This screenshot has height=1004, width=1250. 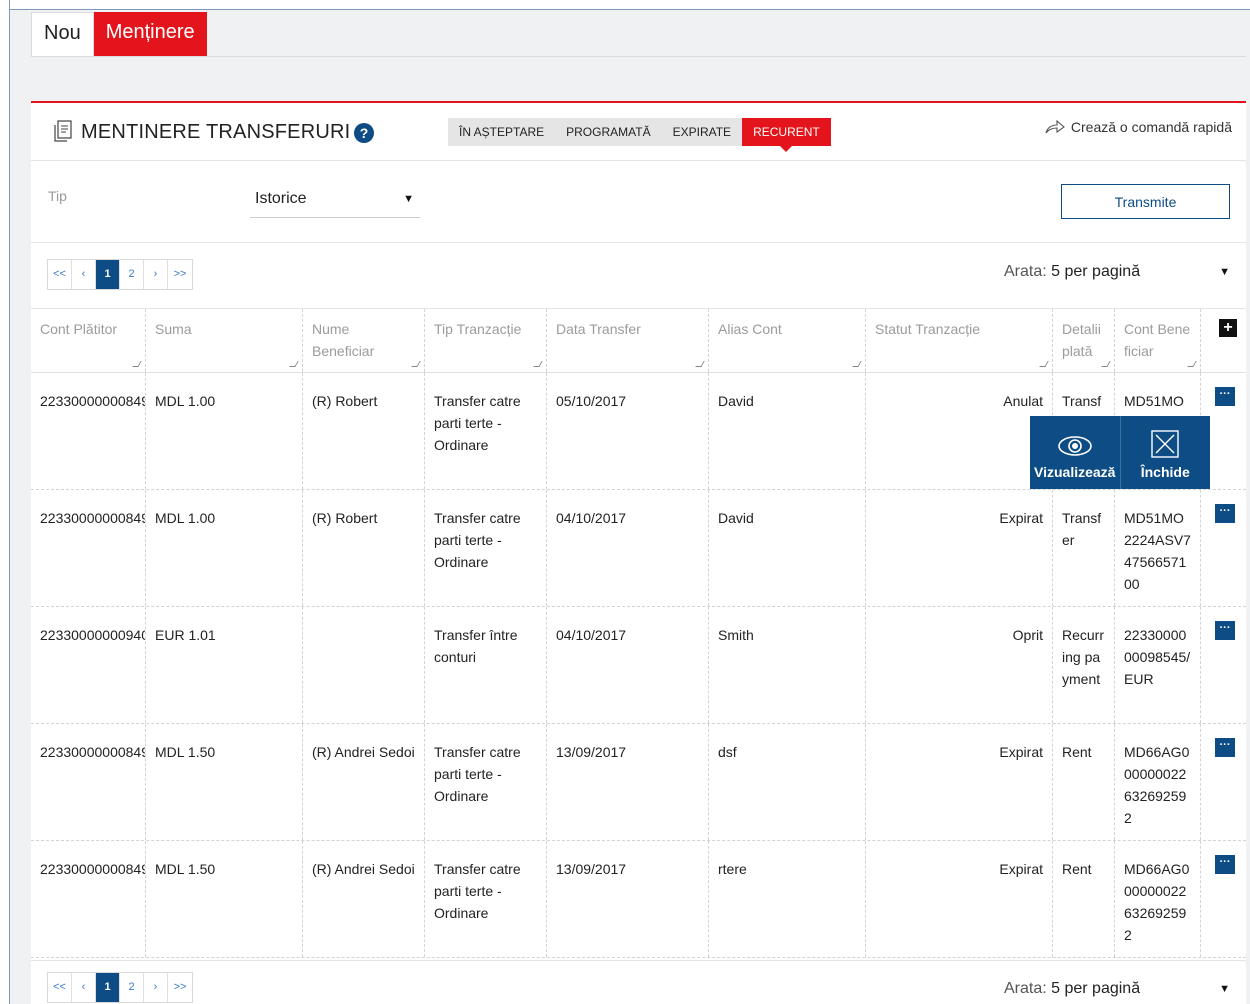 What do you see at coordinates (486, 665) in the screenshot?
I see `transaction-type-cell: Transfer între conturi` at bounding box center [486, 665].